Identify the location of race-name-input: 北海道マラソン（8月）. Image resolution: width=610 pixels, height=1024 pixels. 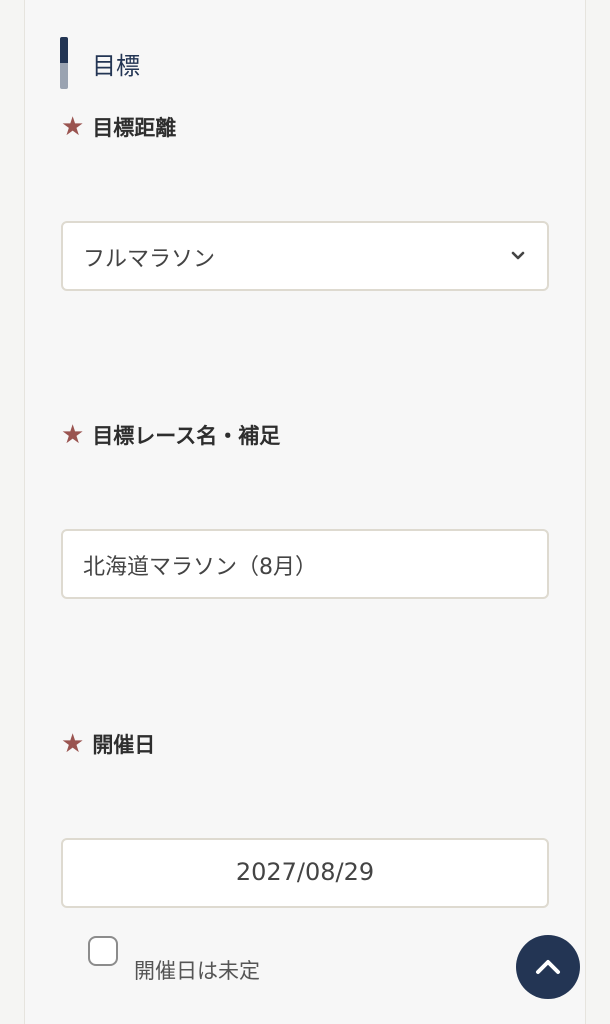
(305, 564).